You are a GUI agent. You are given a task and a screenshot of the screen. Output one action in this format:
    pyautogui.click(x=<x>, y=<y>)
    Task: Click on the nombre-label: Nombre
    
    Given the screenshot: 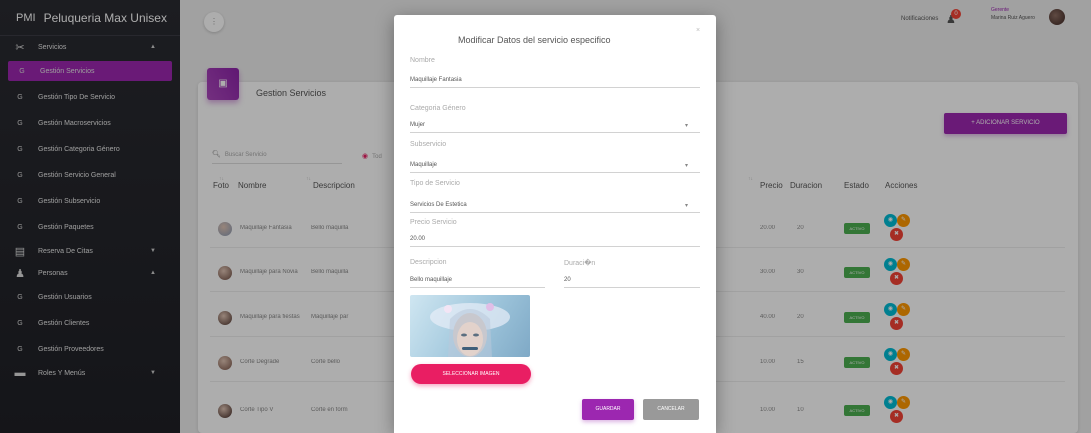 What is the action you would take?
    pyautogui.click(x=422, y=60)
    